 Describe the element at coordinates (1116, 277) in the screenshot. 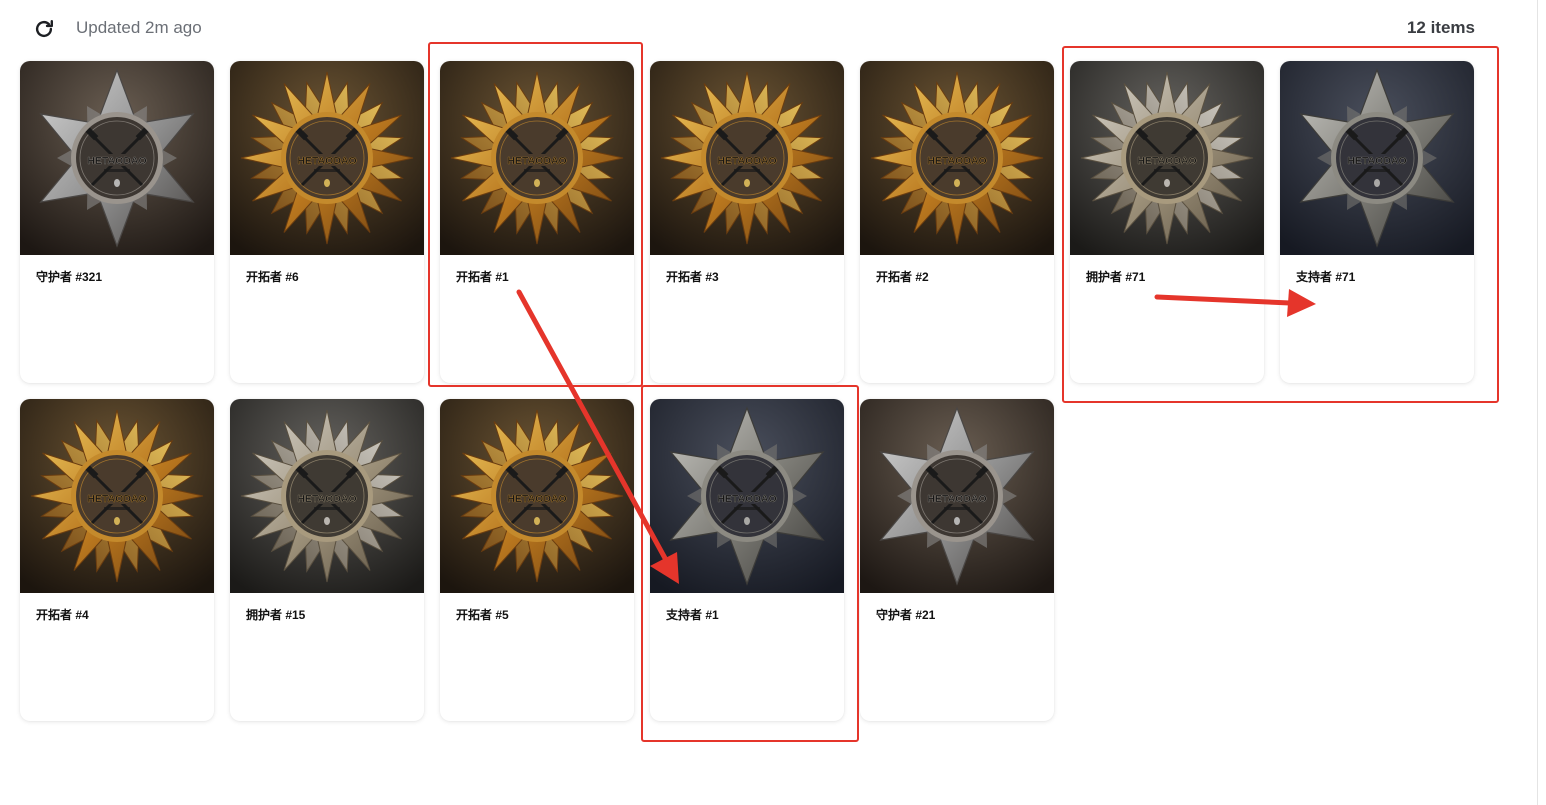

I see `card-title: 拥护者 #71` at that location.